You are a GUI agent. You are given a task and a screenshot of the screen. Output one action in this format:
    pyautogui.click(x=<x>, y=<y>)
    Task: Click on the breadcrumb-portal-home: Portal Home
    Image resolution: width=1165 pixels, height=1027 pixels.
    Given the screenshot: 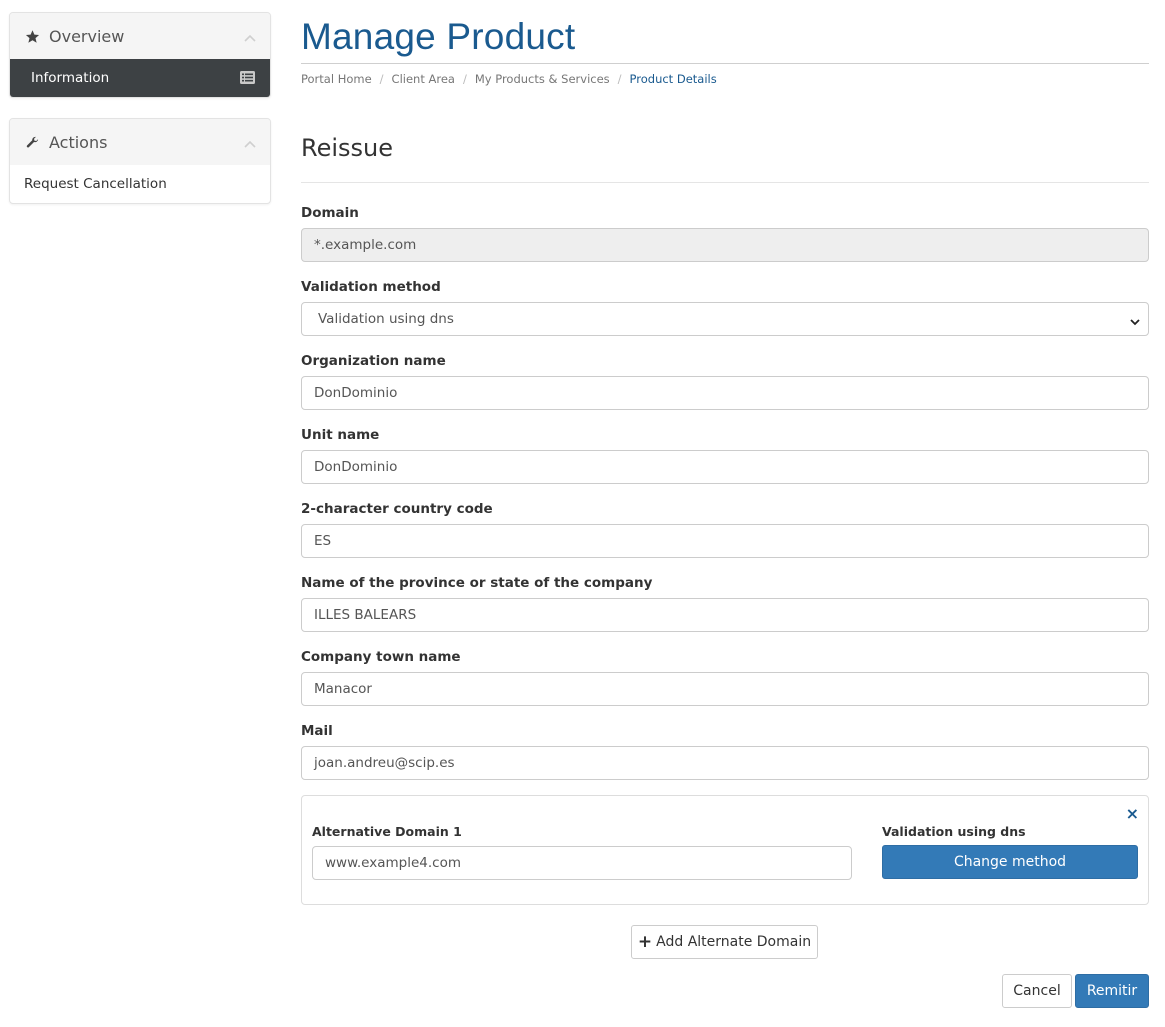 What is the action you would take?
    pyautogui.click(x=336, y=79)
    